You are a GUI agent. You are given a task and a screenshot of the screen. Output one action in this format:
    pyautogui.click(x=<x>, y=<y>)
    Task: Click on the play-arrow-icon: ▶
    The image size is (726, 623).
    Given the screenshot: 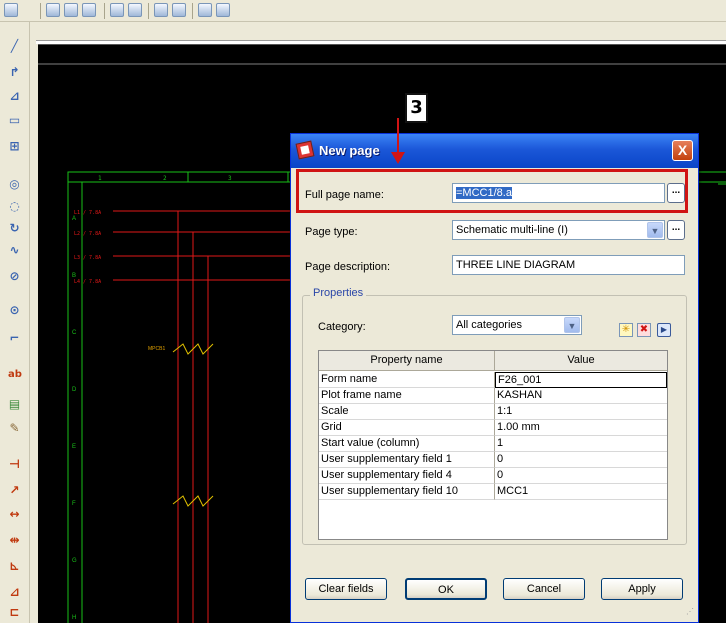 What is the action you would take?
    pyautogui.click(x=664, y=330)
    